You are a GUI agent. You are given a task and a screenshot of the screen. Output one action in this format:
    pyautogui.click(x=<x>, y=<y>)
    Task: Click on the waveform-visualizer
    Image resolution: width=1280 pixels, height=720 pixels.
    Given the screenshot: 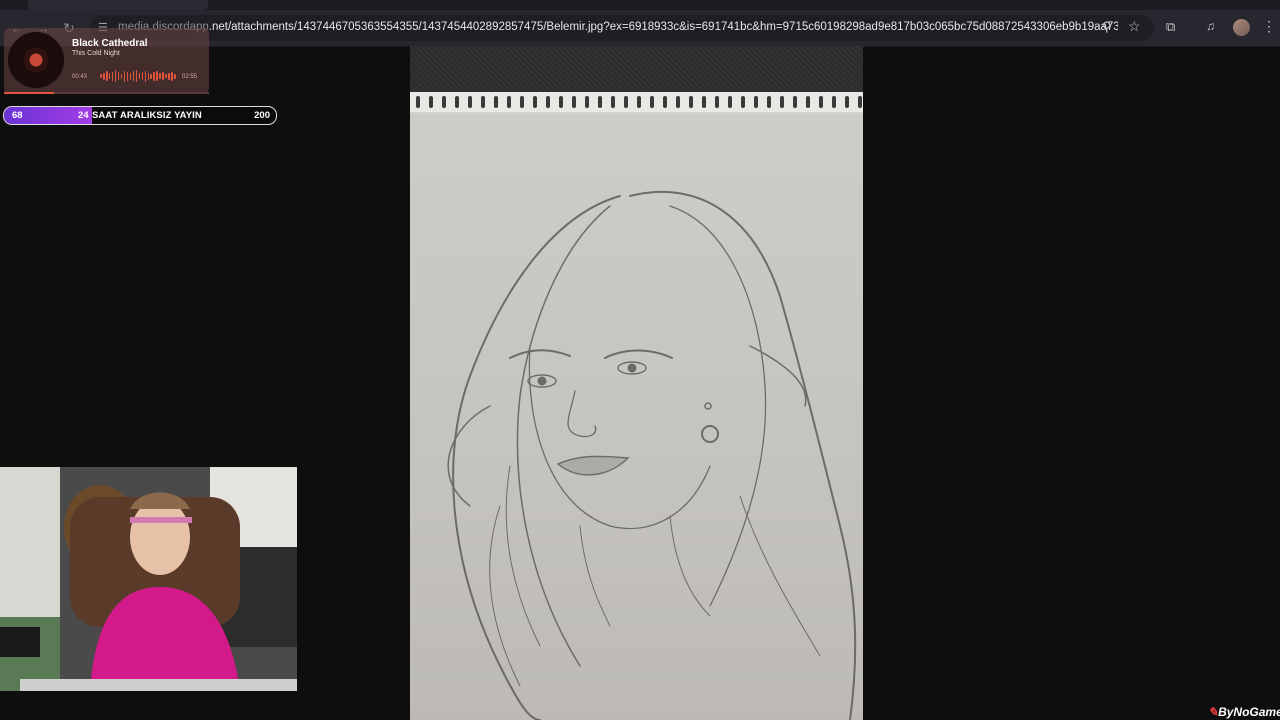 What is the action you would take?
    pyautogui.click(x=138, y=76)
    